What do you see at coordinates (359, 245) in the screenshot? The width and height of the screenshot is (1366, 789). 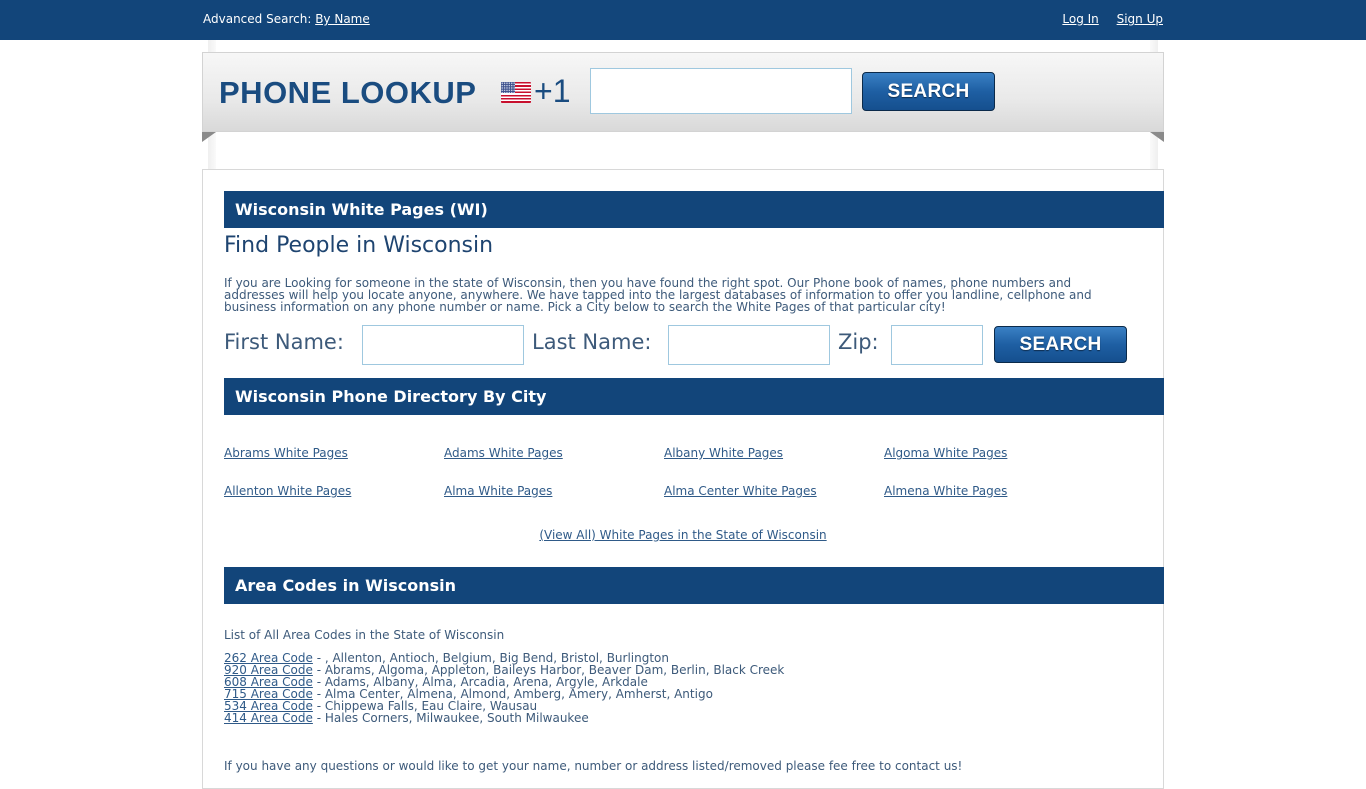 I see `page-title: Find People in Wisconsin` at bounding box center [359, 245].